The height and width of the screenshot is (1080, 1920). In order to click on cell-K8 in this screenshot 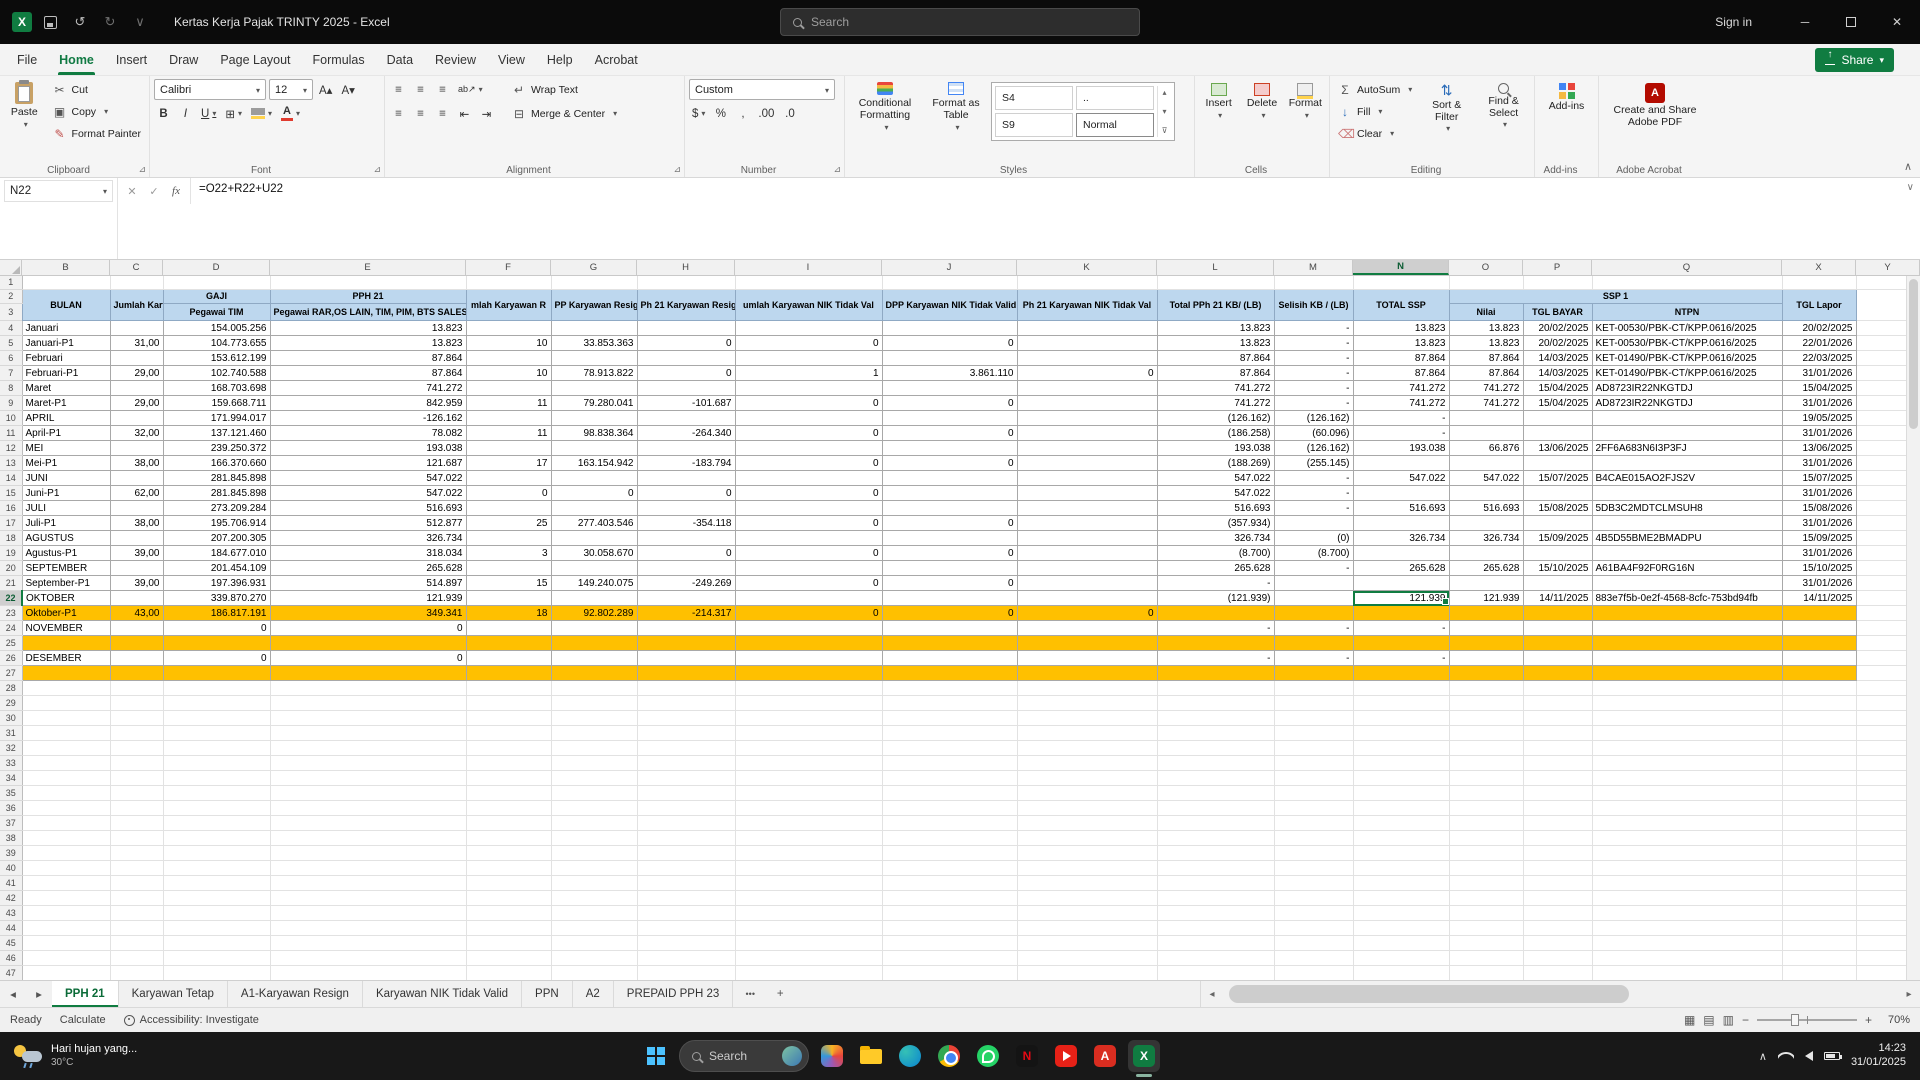, I will do `click(1087, 388)`.